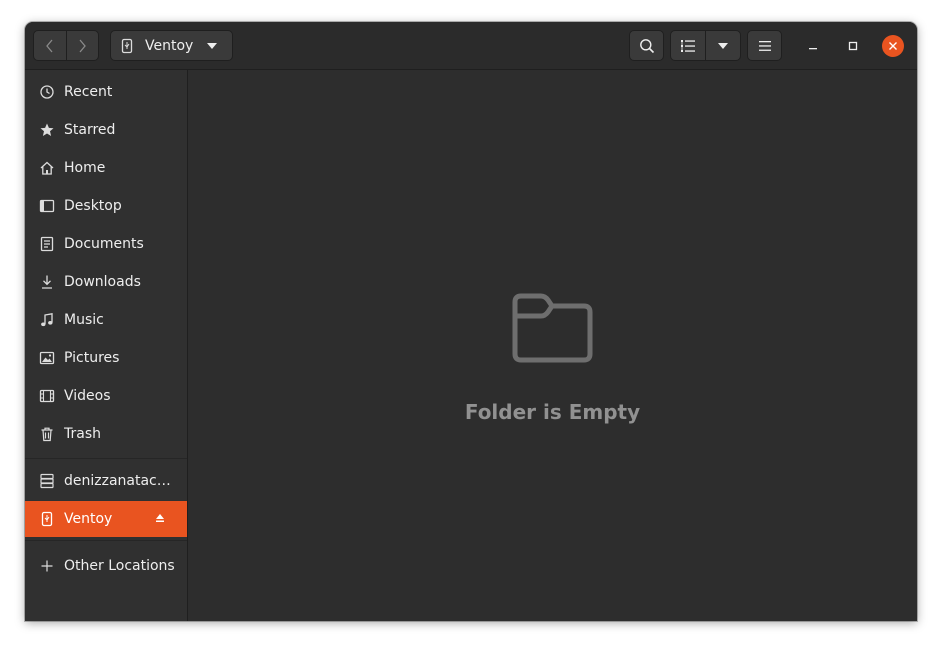  I want to click on sidebar-item-trash: Trash, so click(106, 434).